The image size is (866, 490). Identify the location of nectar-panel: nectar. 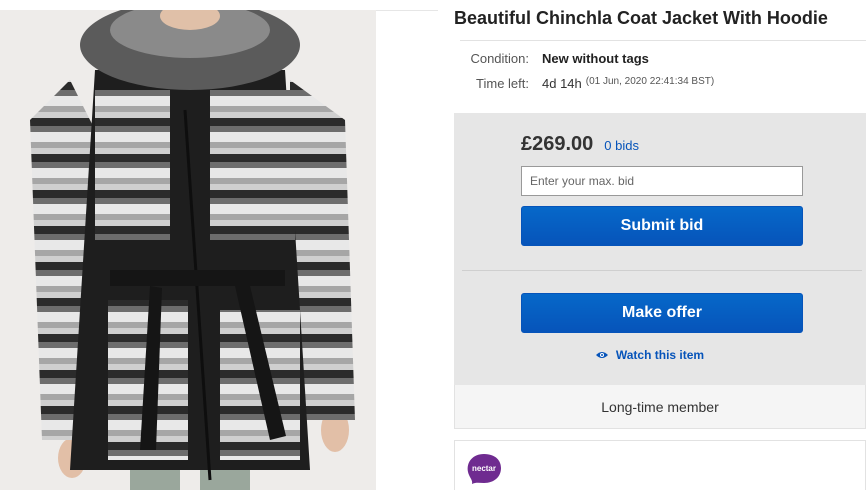
(660, 465).